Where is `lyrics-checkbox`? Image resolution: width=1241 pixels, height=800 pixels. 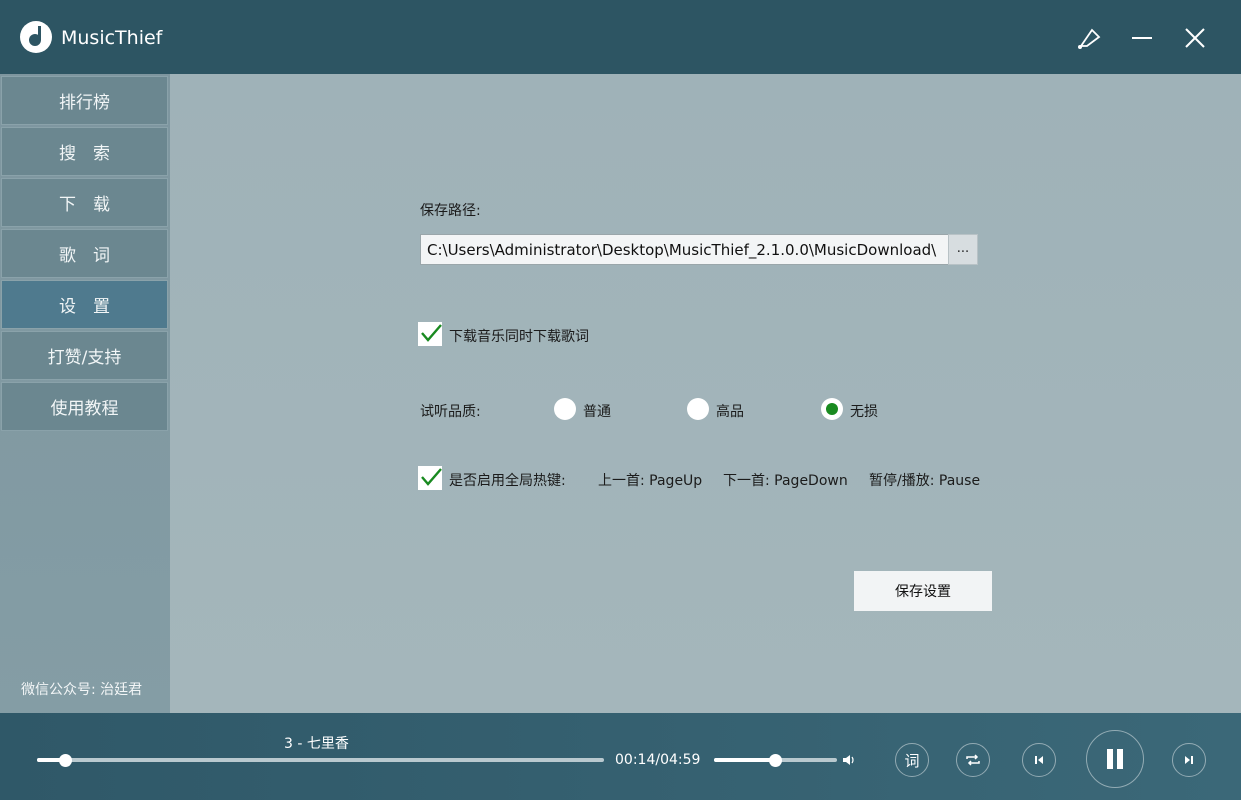 lyrics-checkbox is located at coordinates (430, 334).